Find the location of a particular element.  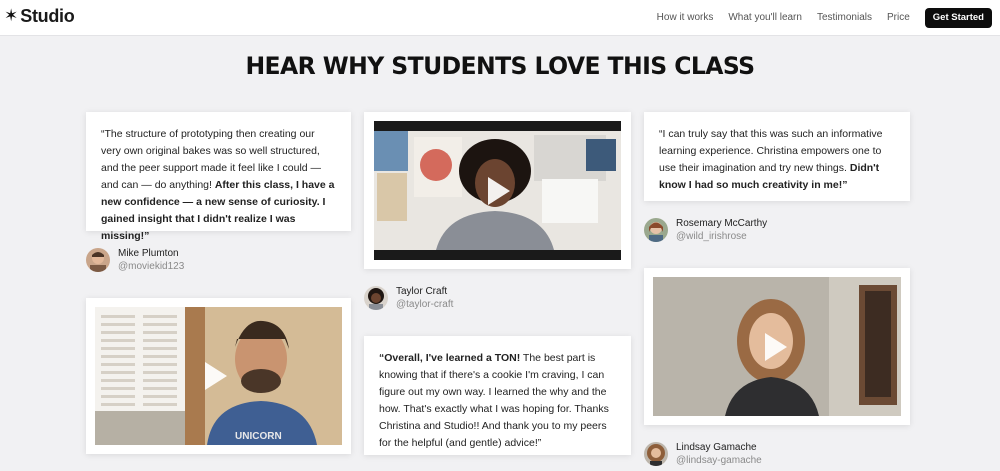

author-name: Lindsay Gamache is located at coordinates (716, 447).